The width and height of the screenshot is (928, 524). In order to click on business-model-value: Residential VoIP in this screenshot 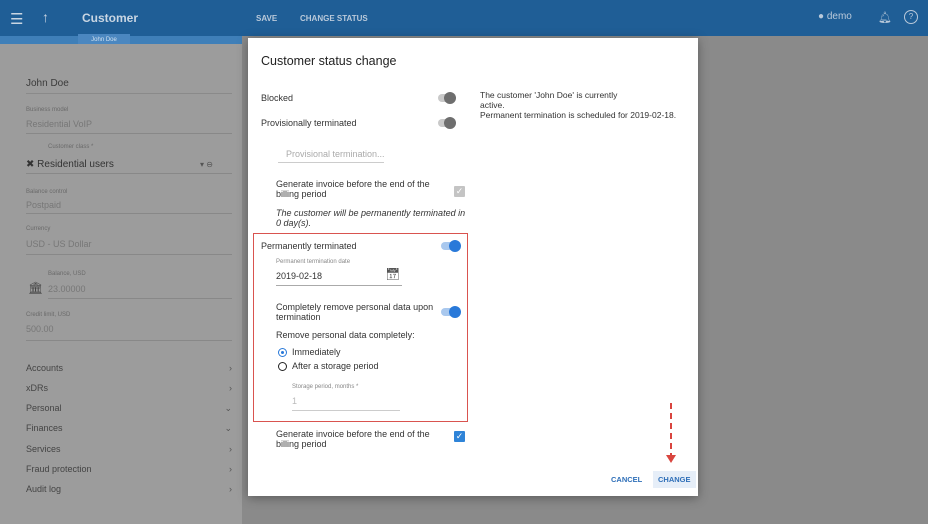, I will do `click(59, 124)`.